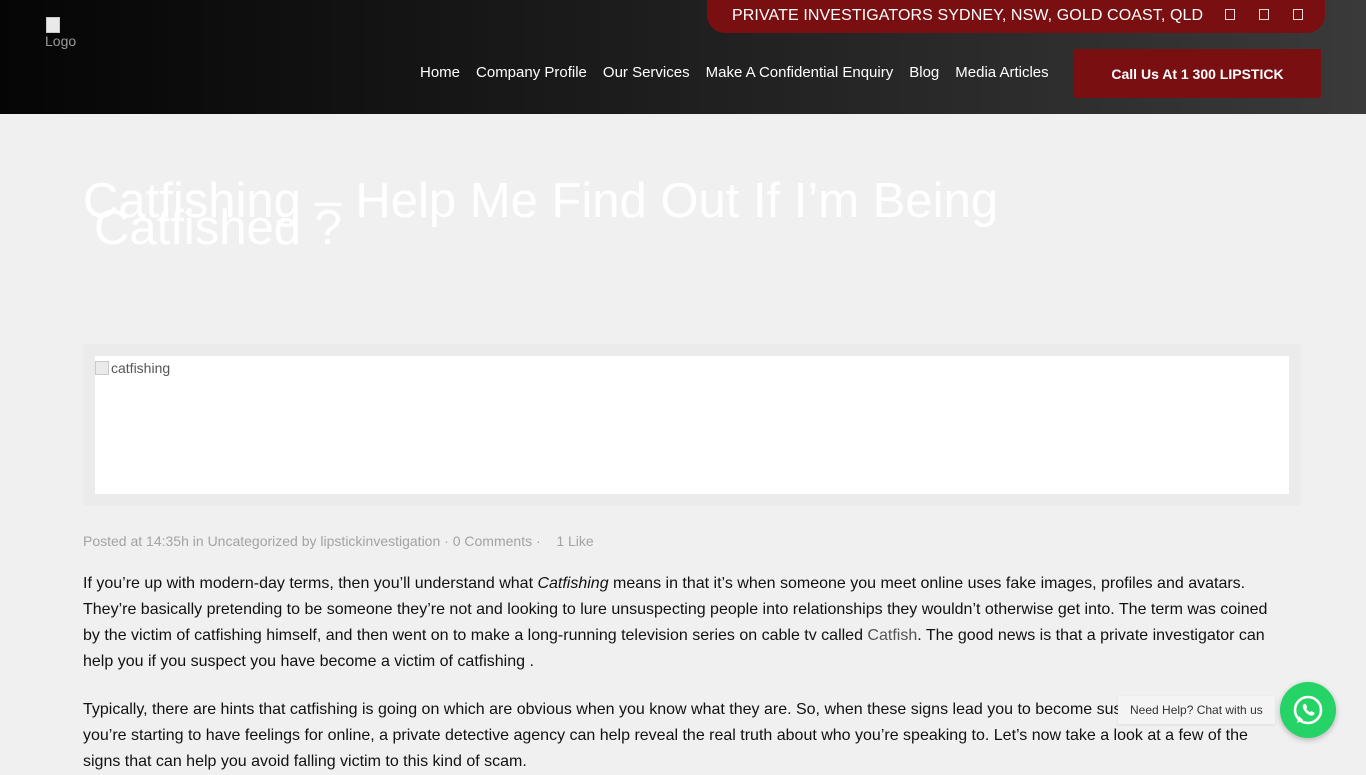  What do you see at coordinates (136, 541) in the screenshot?
I see `posted-time: Posted at 14:35h` at bounding box center [136, 541].